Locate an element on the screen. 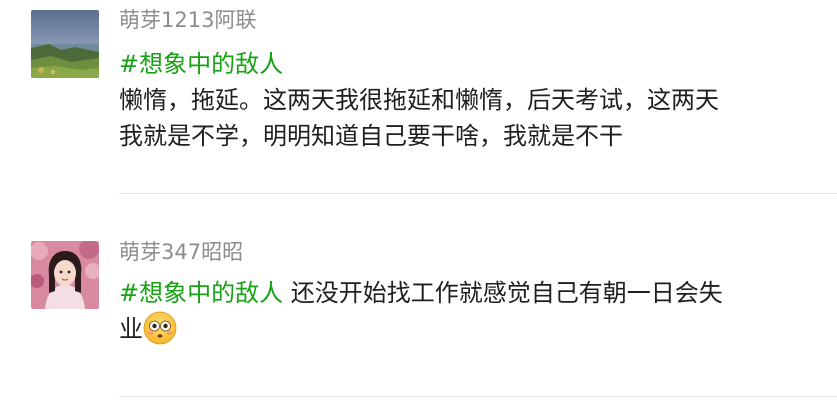 This screenshot has height=400, width=837. comment-text-line: 懒惰，拖延。这两天我很拖延和懒惰，后天考试，这两天 is located at coordinates (419, 100).